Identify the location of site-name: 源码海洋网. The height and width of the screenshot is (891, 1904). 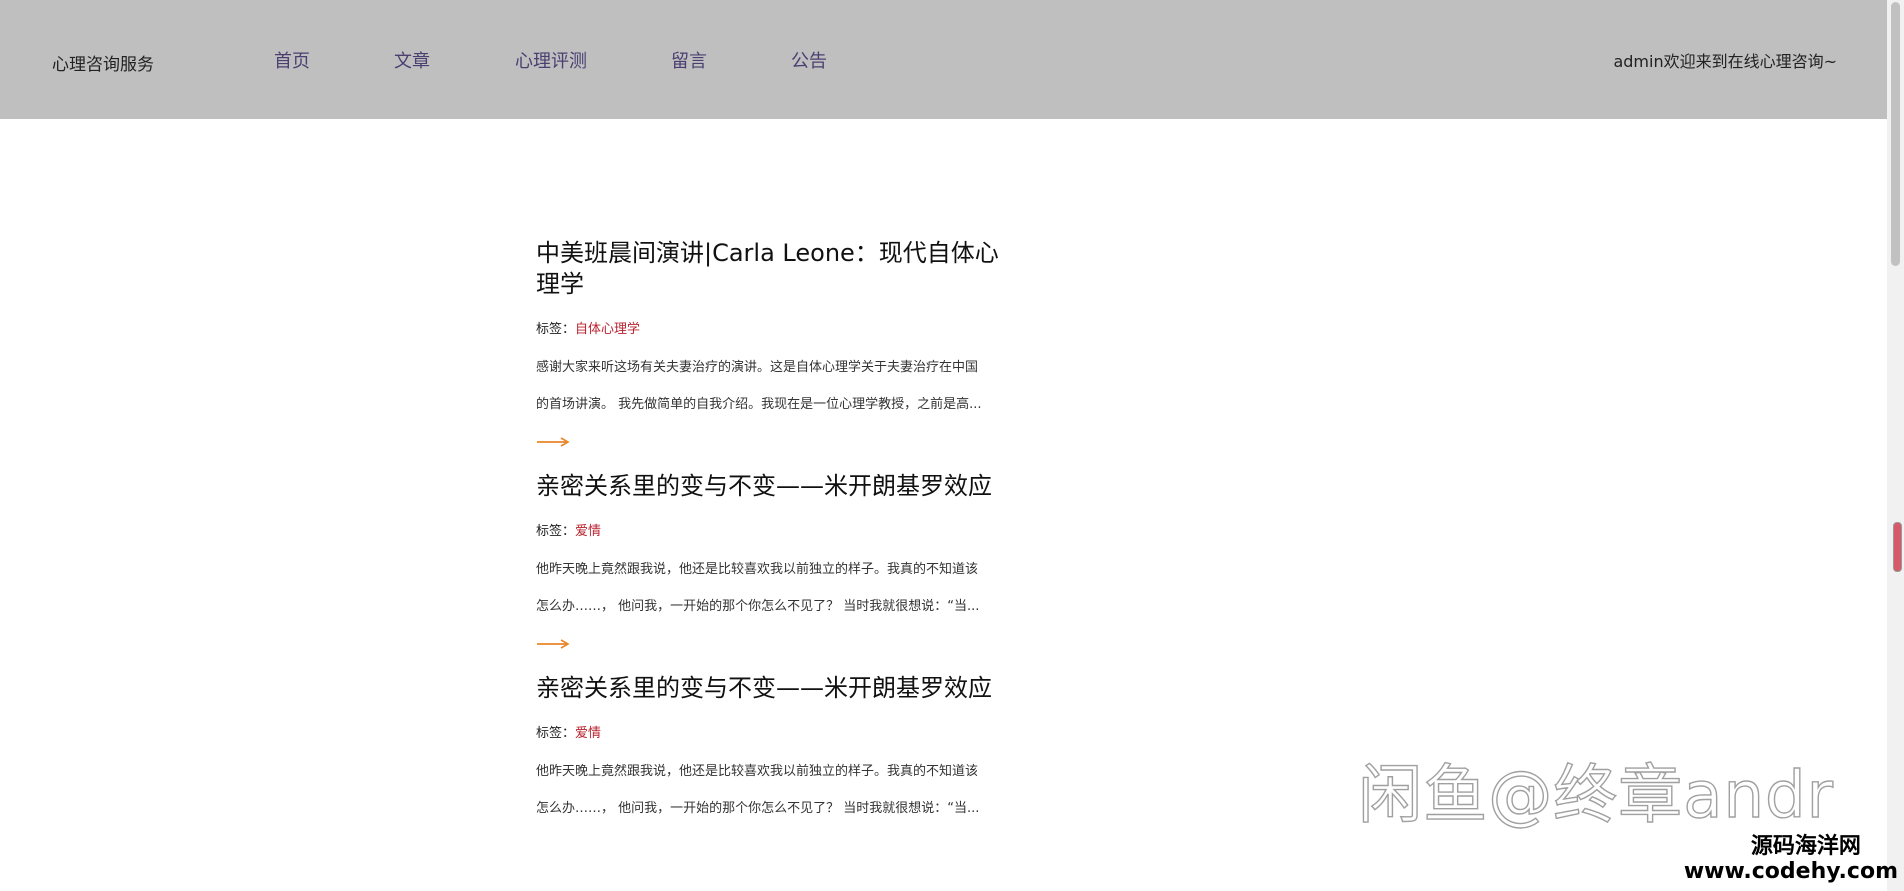
(1805, 846).